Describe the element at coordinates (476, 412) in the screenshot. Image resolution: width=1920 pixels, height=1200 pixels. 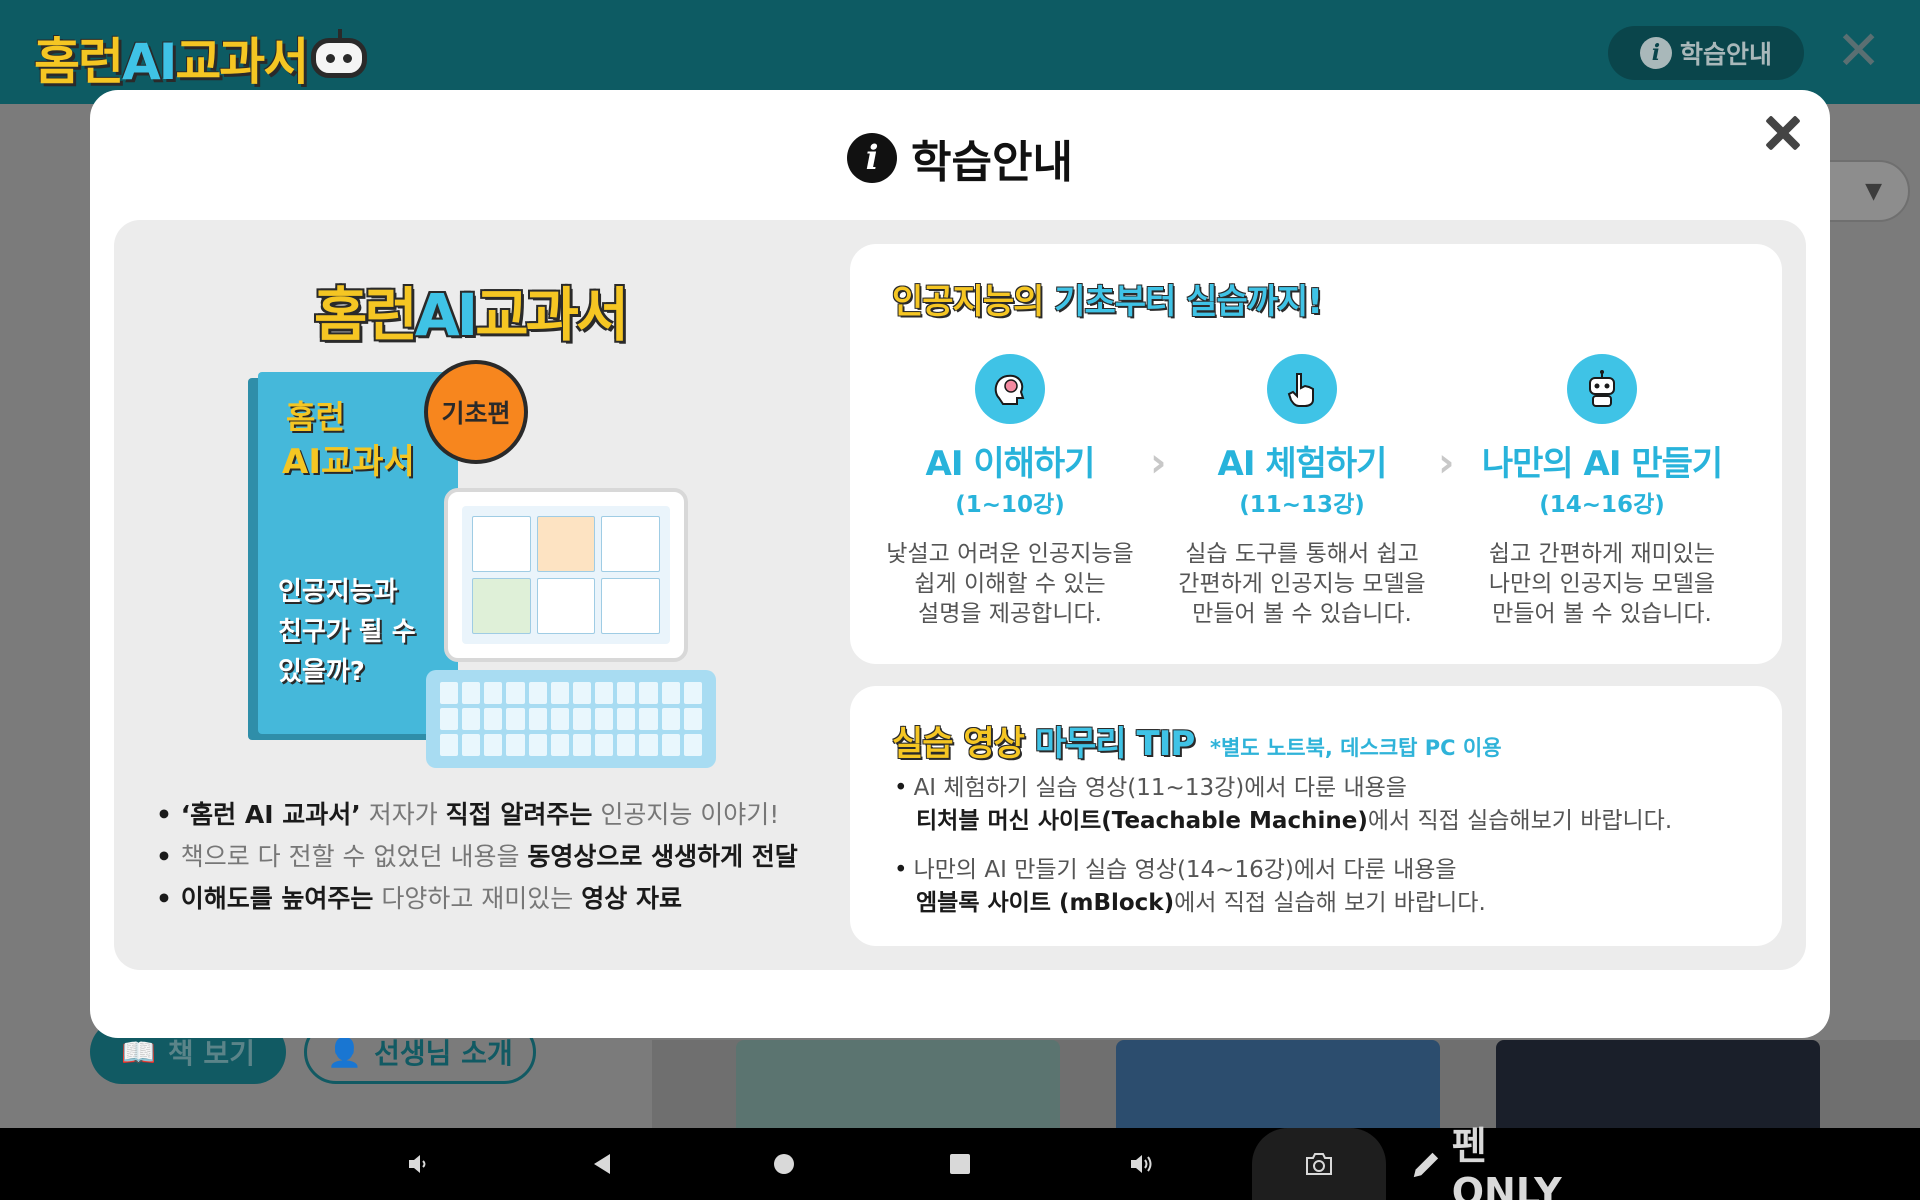
I see `book-edition-badge: 기초편` at that location.